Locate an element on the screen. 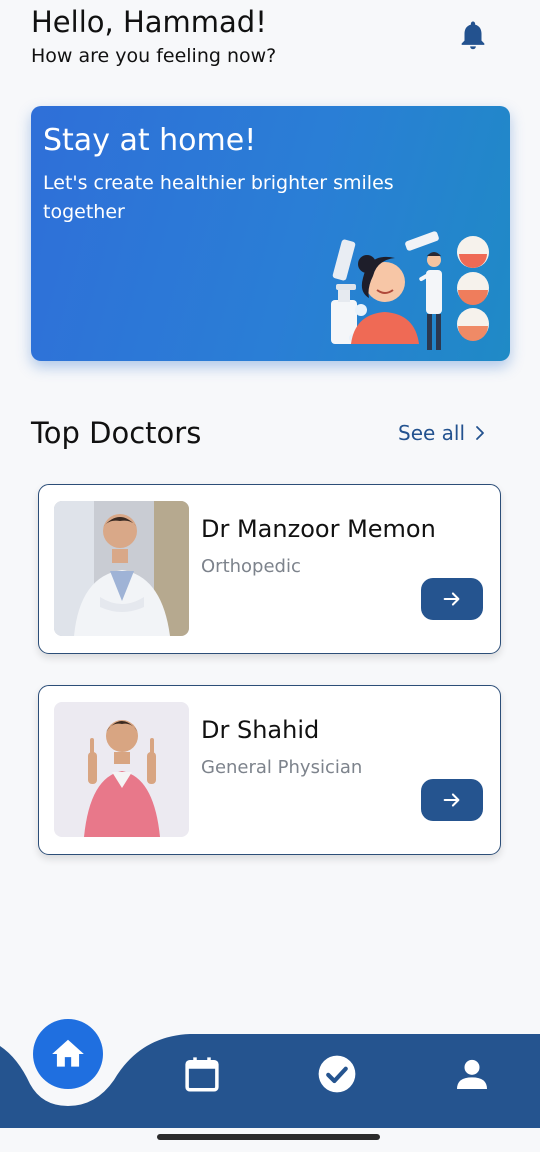 This screenshot has width=540, height=1152. greeting-block: Hello, Hammad! How are you feeling now? is located at coordinates (153, 37).